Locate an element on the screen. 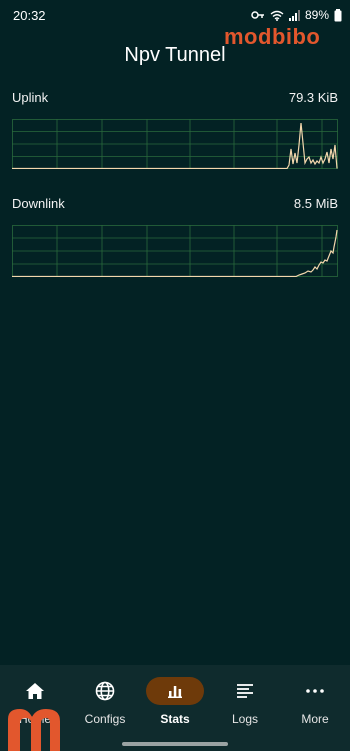 The width and height of the screenshot is (350, 751). nav-stats: Stats is located at coordinates (175, 700).